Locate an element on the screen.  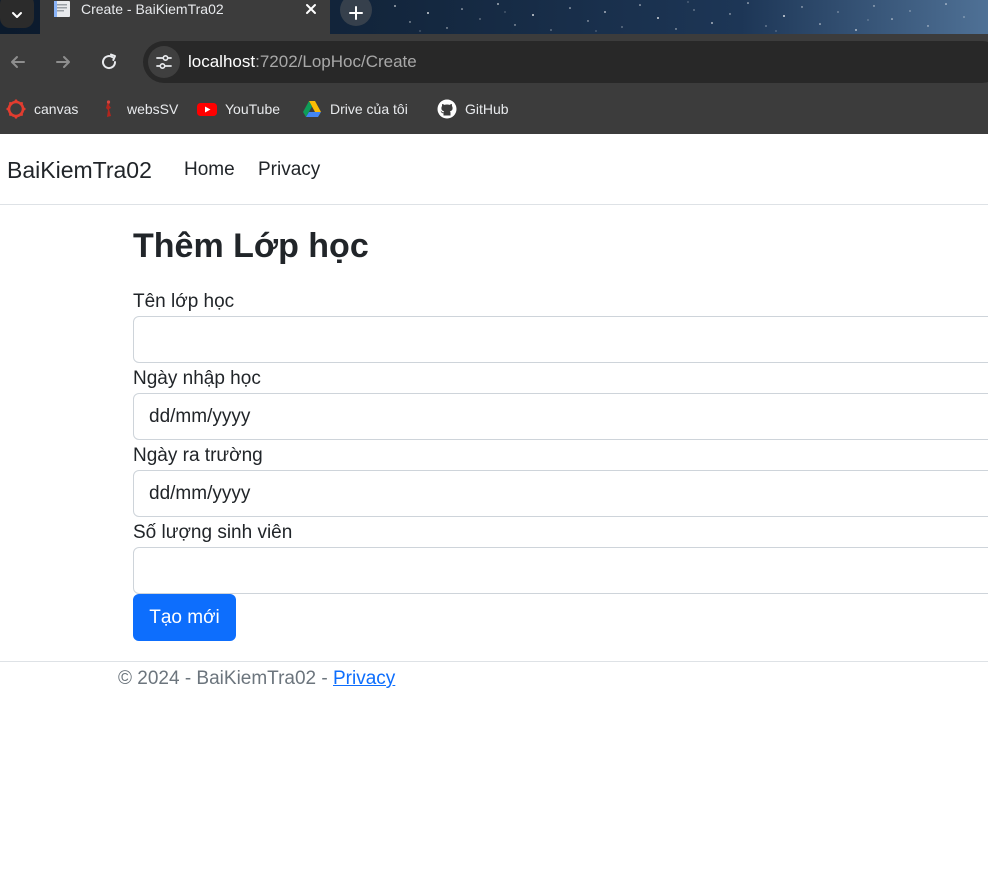
nav-link-home: Home is located at coordinates (209, 170).